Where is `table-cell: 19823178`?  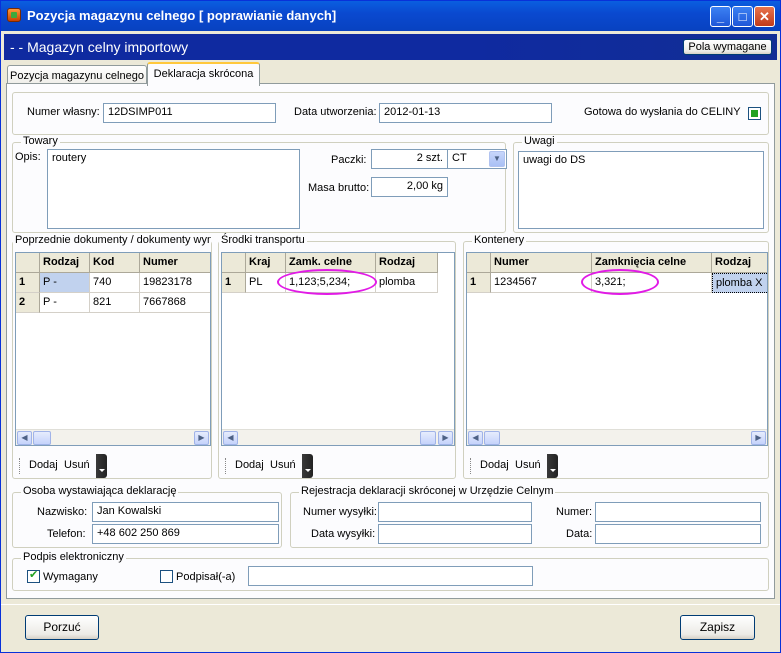 table-cell: 19823178 is located at coordinates (175, 283).